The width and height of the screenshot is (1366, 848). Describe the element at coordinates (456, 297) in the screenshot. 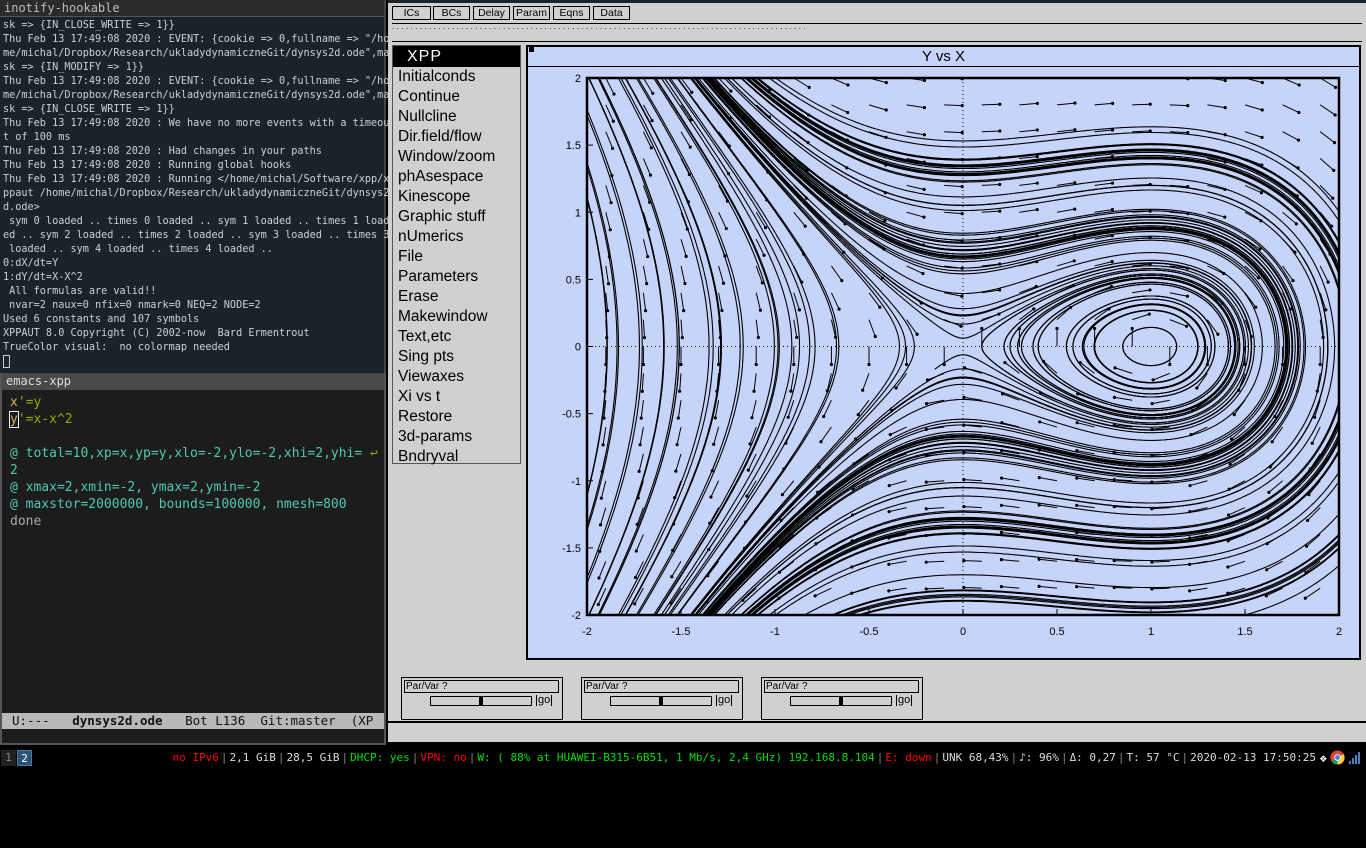

I see `menu-item-erase: Erase` at that location.